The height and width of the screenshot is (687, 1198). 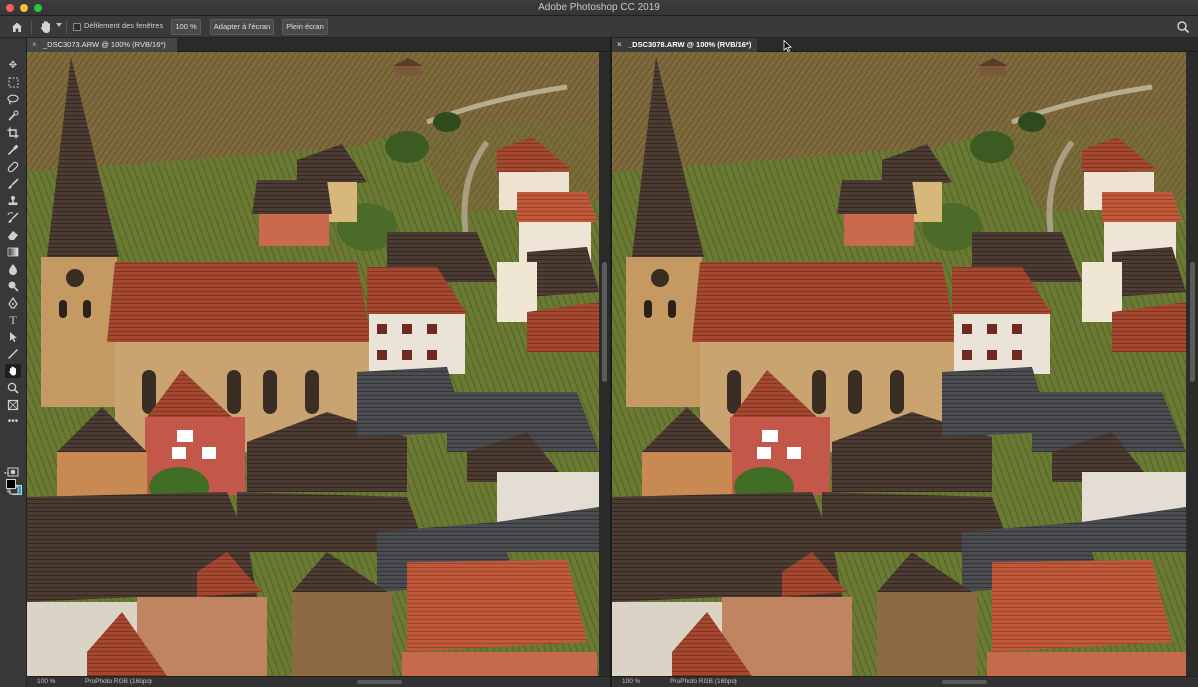 What do you see at coordinates (905, 45) in the screenshot?
I see `document-tab-bar: × _DSC3078.ARW @ 100% (RVB/16*)` at bounding box center [905, 45].